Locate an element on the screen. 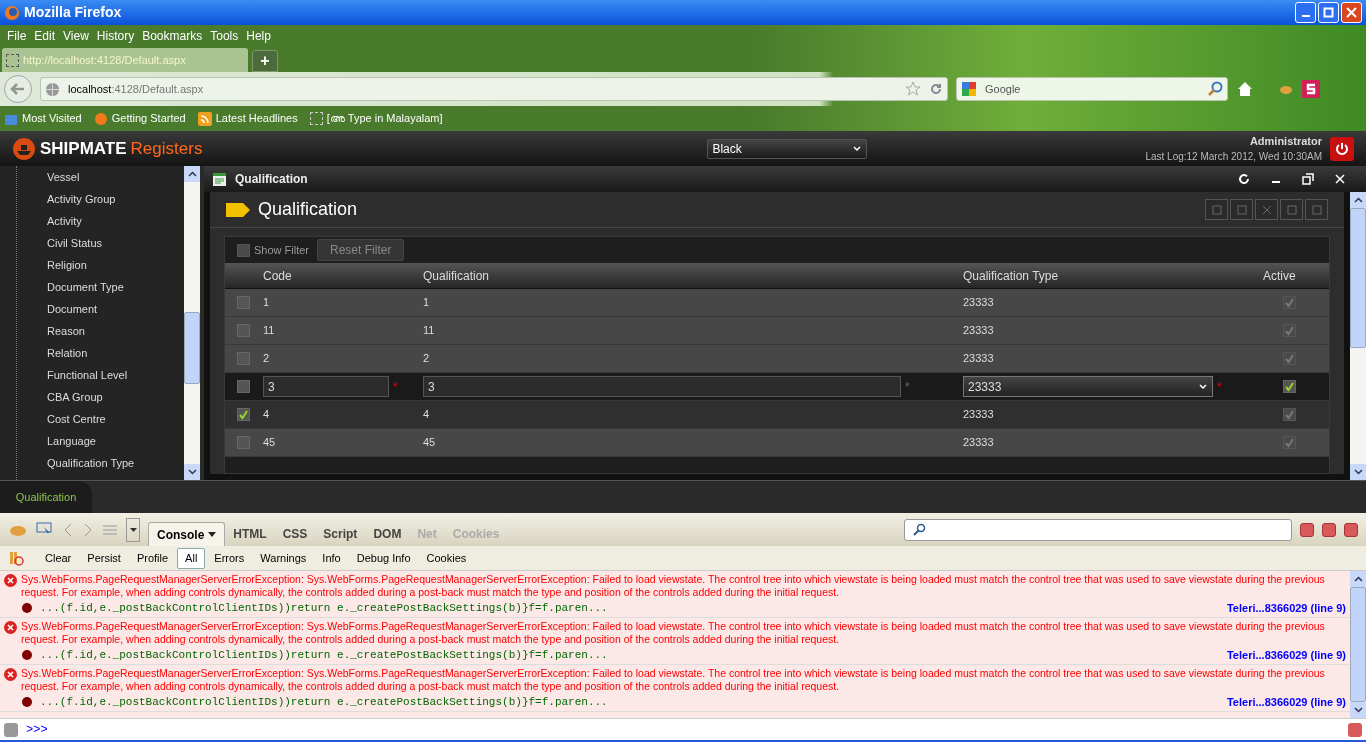 The width and height of the screenshot is (1366, 742). code-input: 3 is located at coordinates (326, 386).